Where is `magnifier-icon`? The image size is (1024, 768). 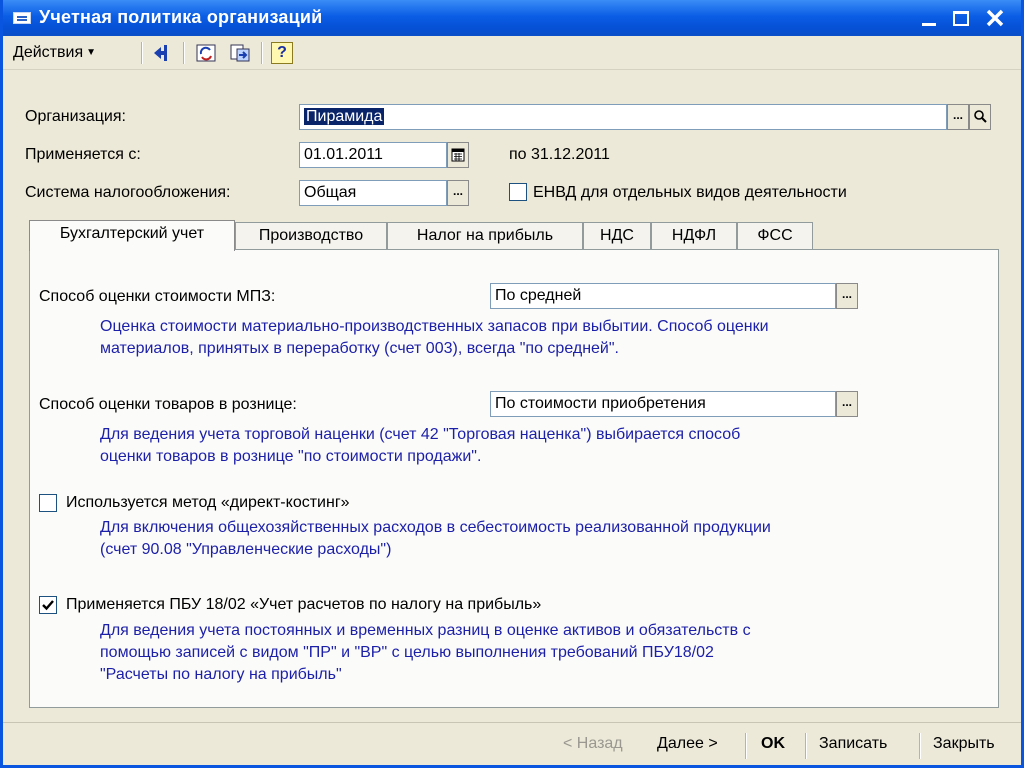 magnifier-icon is located at coordinates (980, 116).